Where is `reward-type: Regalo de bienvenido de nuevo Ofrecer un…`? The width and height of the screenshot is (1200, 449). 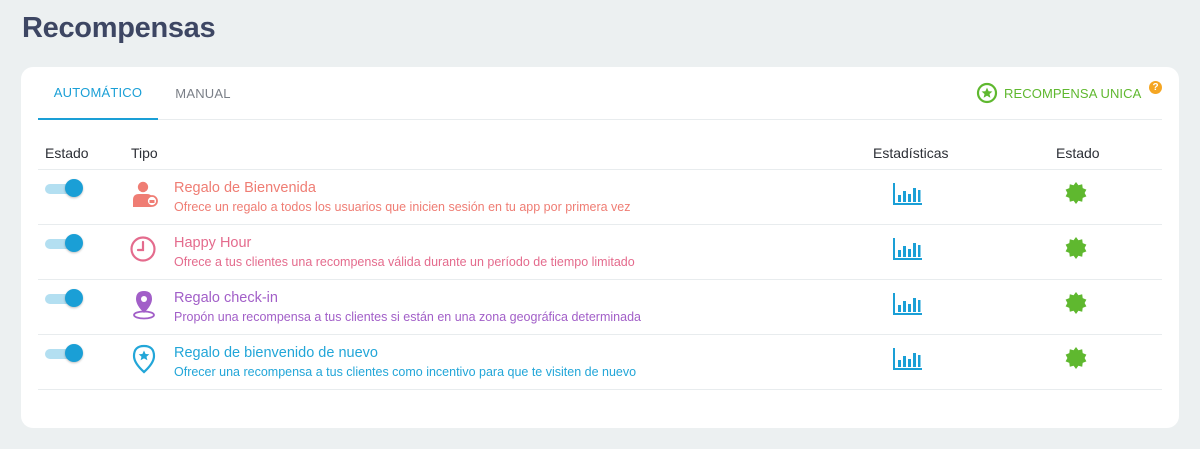 reward-type: Regalo de bienvenido de nuevo Ofrecer un… is located at coordinates (405, 362).